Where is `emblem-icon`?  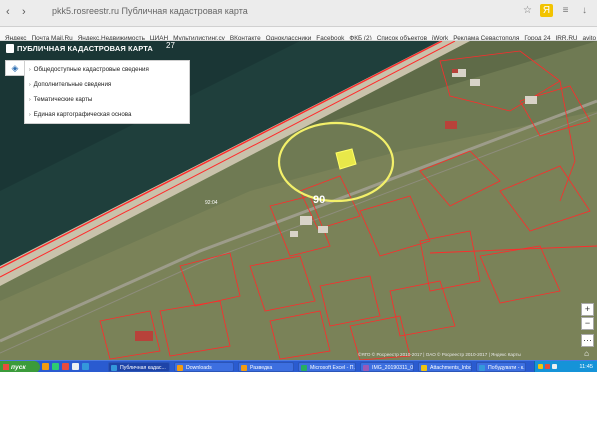
emblem-icon is located at coordinates (10, 48).